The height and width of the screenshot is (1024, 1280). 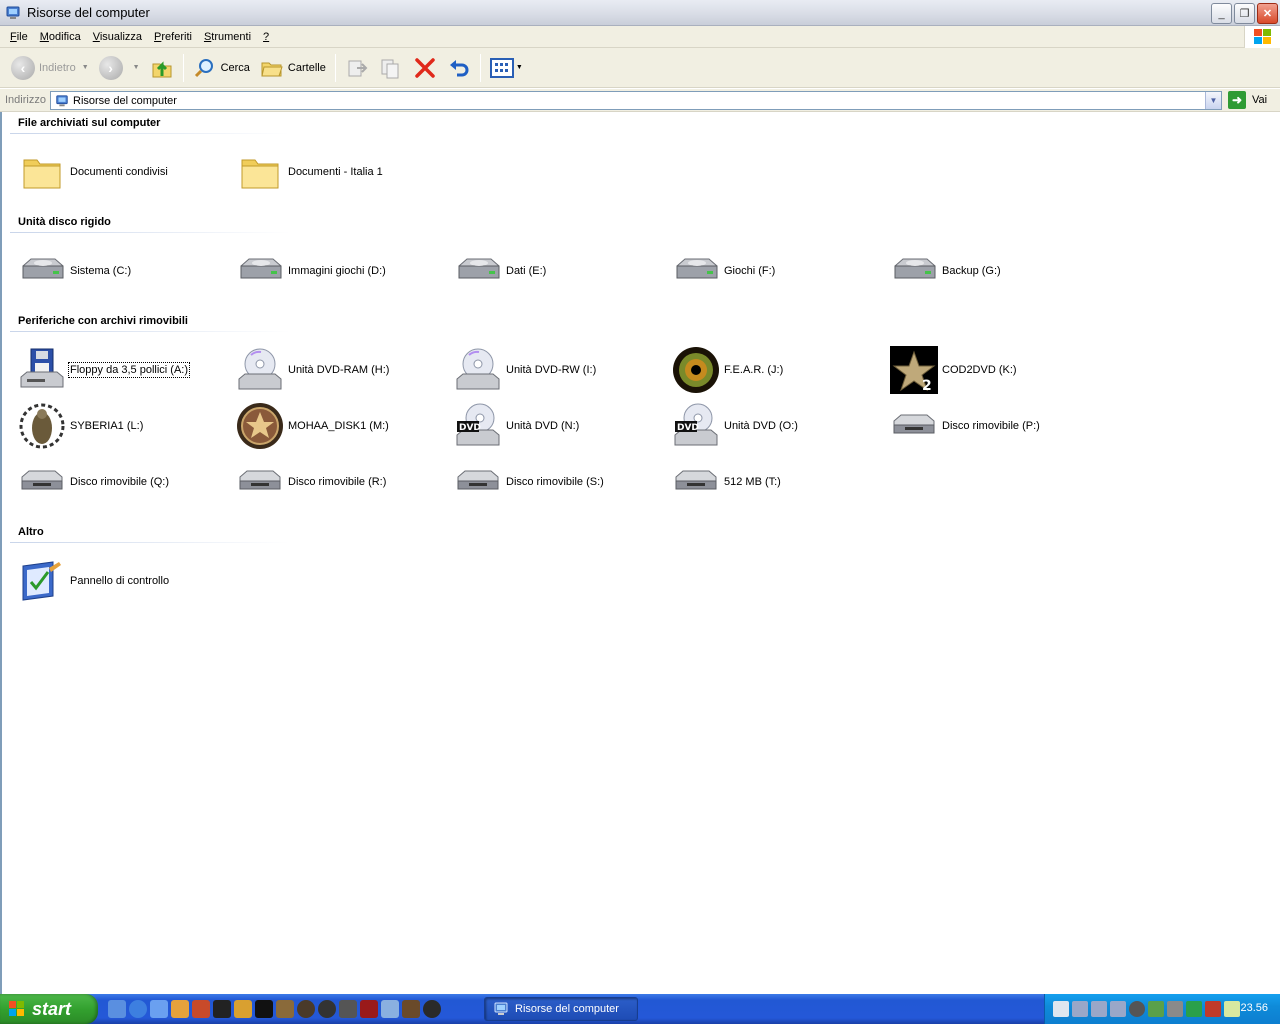 I want to click on fear-eye-icon, so click(x=696, y=370).